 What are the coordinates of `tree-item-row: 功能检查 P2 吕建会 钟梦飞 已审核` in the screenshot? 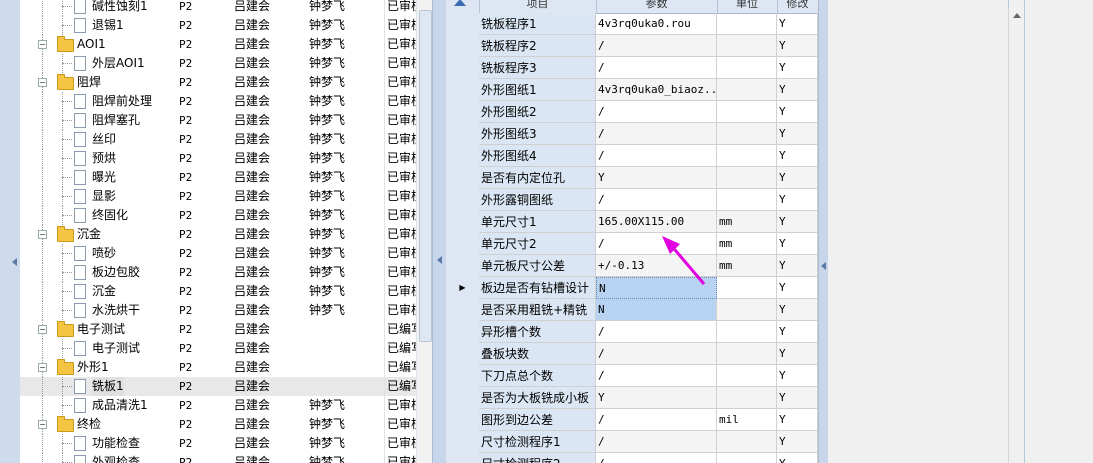 It's located at (218, 443).